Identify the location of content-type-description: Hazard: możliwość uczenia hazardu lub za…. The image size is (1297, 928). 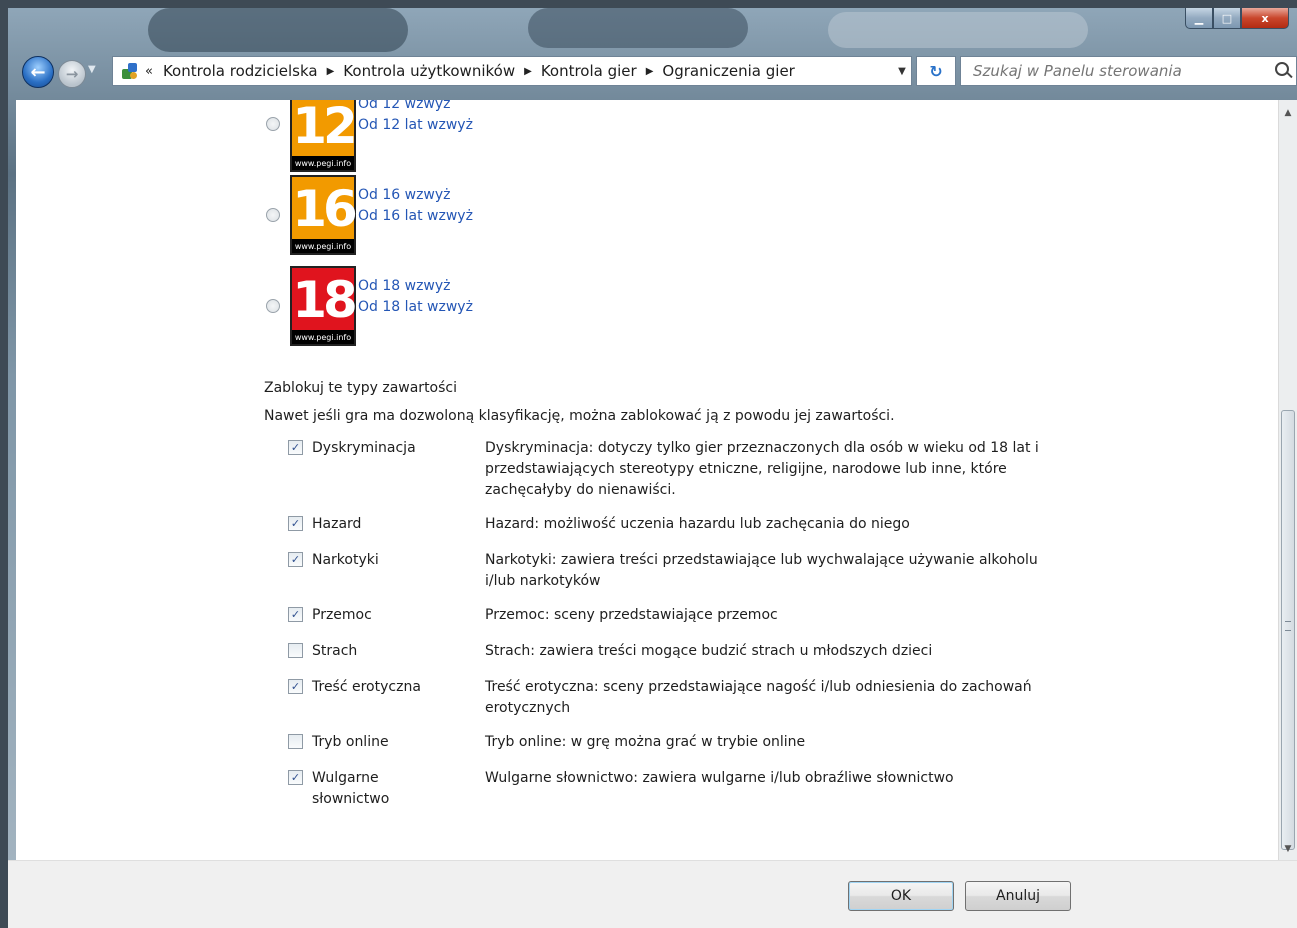
(697, 524).